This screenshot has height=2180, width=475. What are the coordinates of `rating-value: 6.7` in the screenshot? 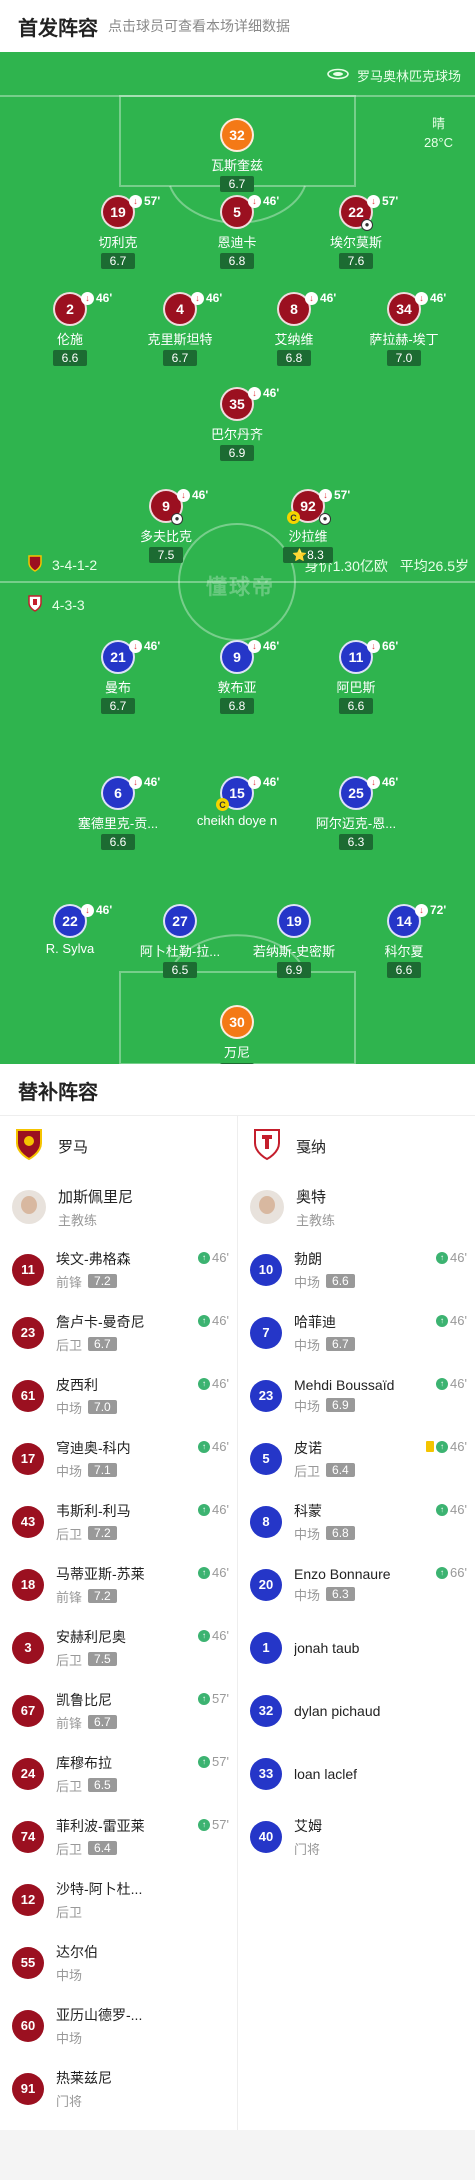 It's located at (237, 184).